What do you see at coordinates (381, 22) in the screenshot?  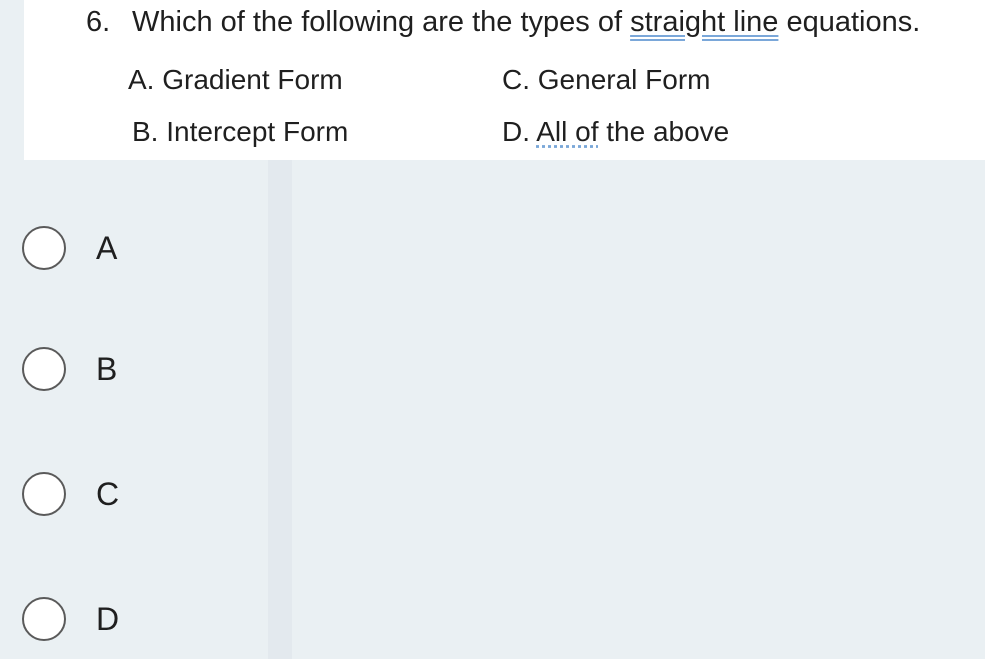 I see `question-text-before: Which of the following are the types of` at bounding box center [381, 22].